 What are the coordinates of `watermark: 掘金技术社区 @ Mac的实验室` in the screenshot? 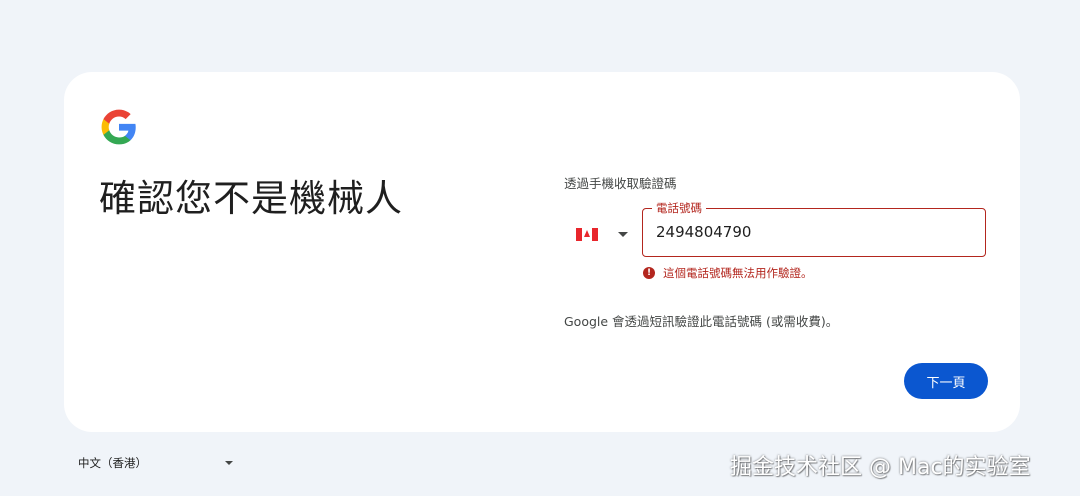 It's located at (880, 467).